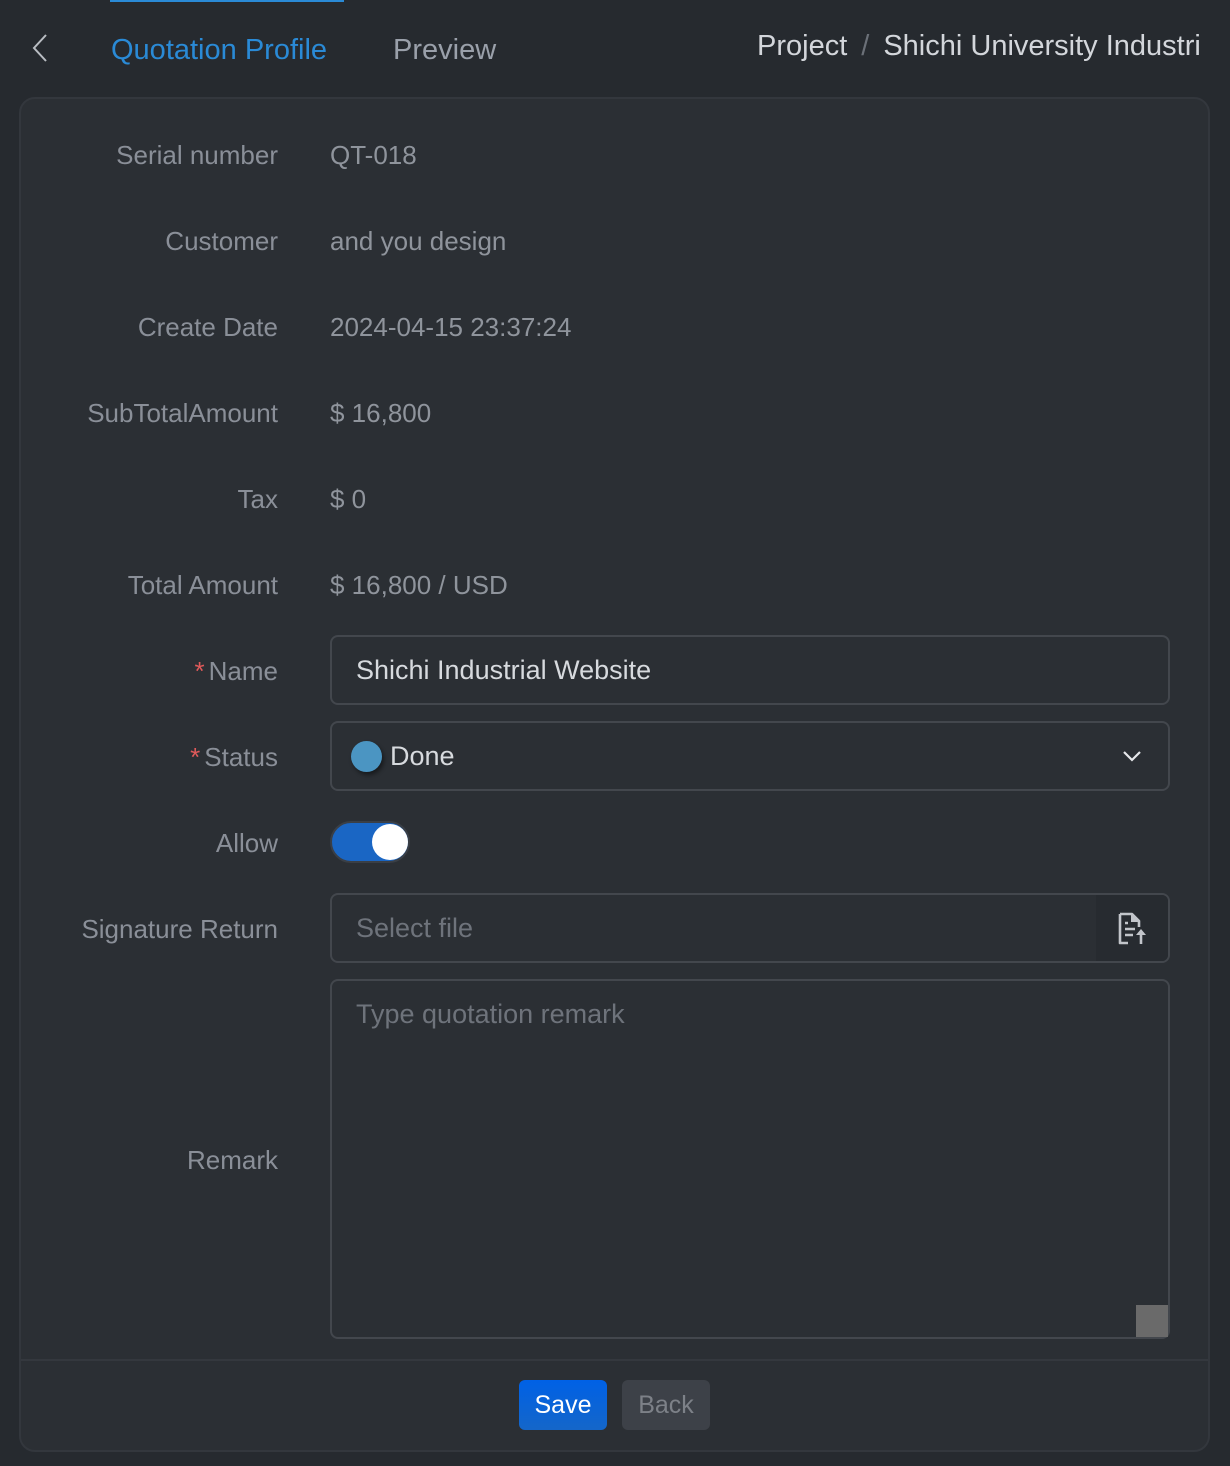 The width and height of the screenshot is (1230, 1466). Describe the element at coordinates (1042, 46) in the screenshot. I see `breadcrumb-item-current: Shichi University Industri` at that location.